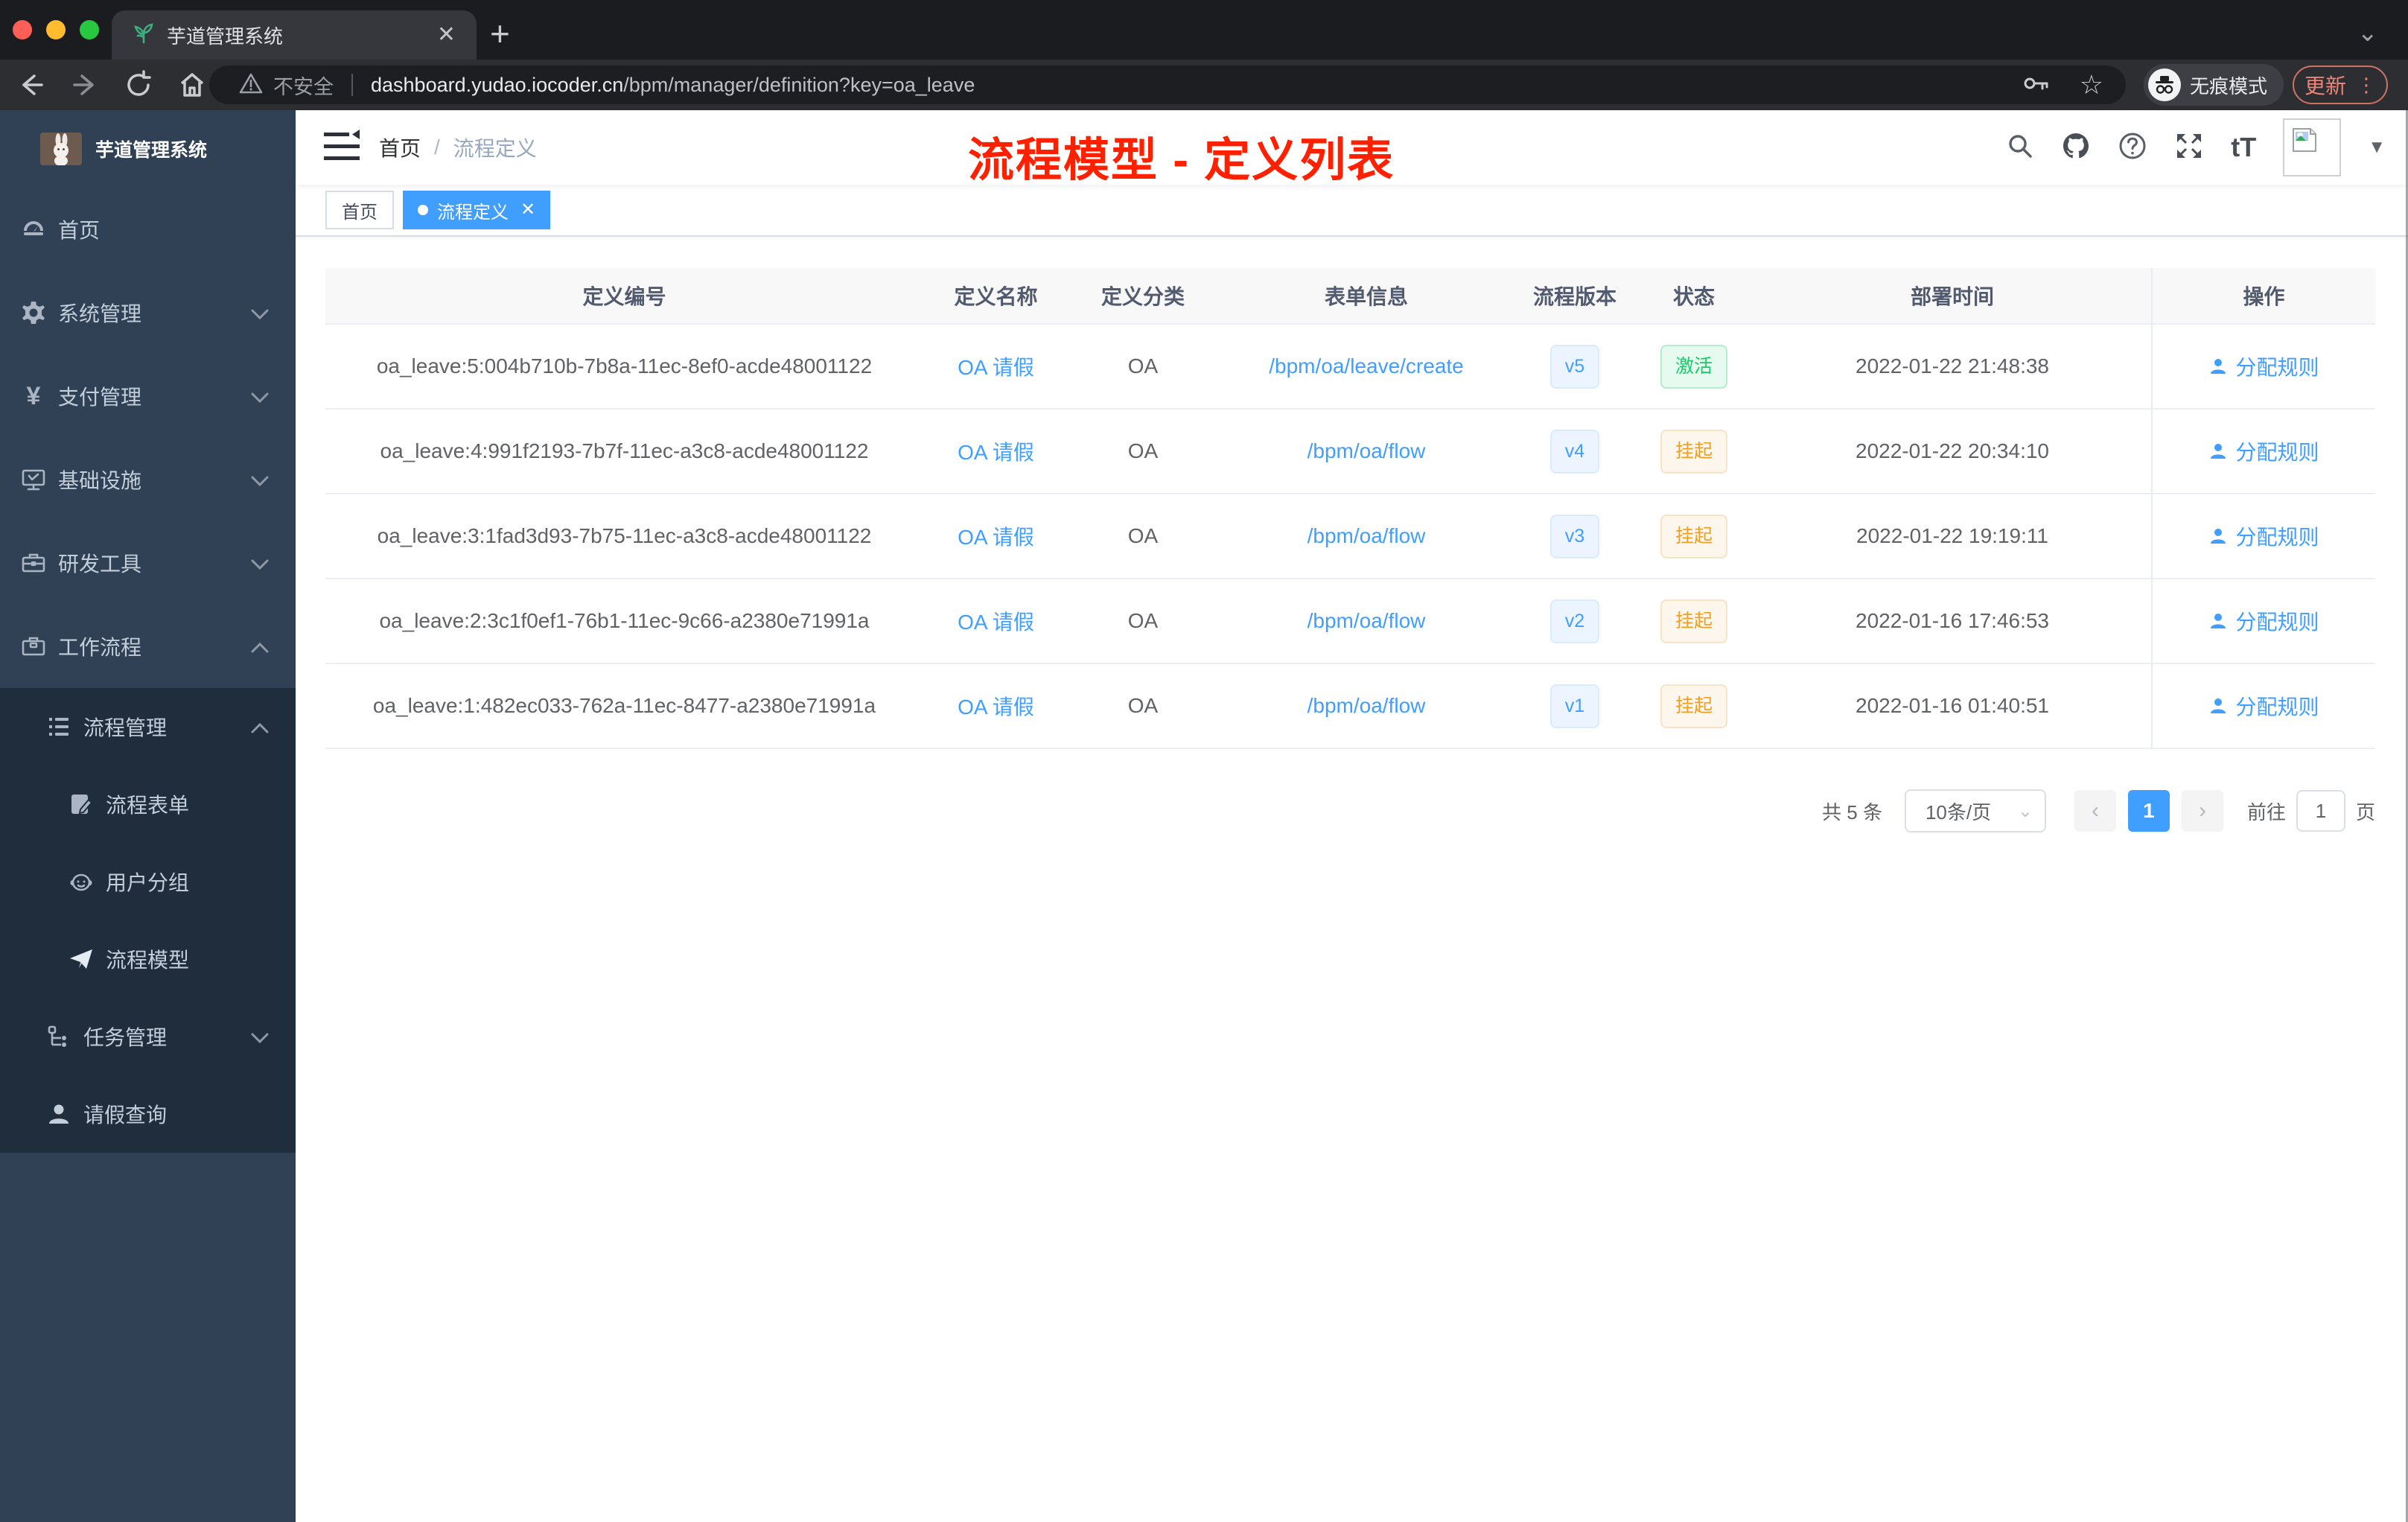 This screenshot has height=1522, width=2408. Describe the element at coordinates (799, 85) in the screenshot. I see `url-path: /bpm/manager/definition?key=oa_leave` at that location.